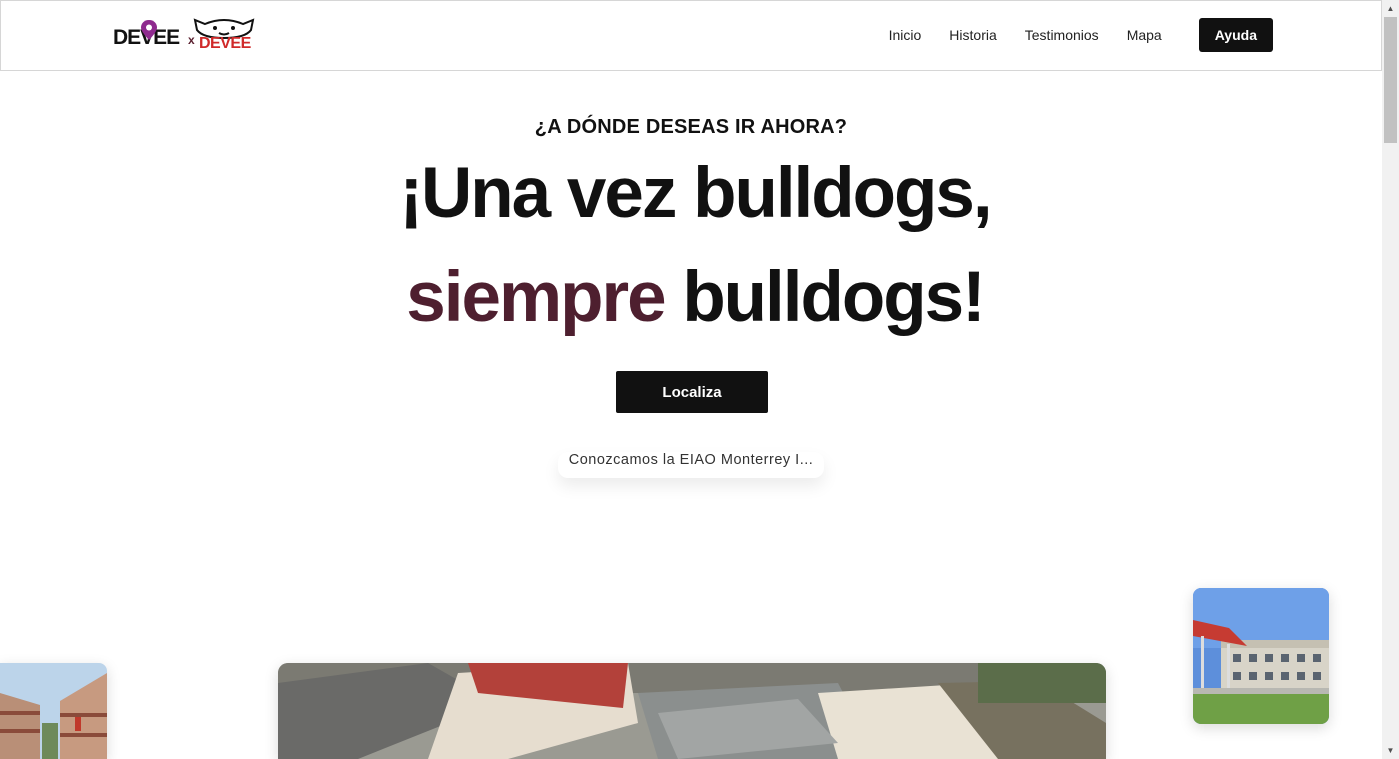 This screenshot has height=759, width=1399. Describe the element at coordinates (695, 193) in the screenshot. I see `hero-headline-line1: ¡Una vez bulldogs,` at that location.